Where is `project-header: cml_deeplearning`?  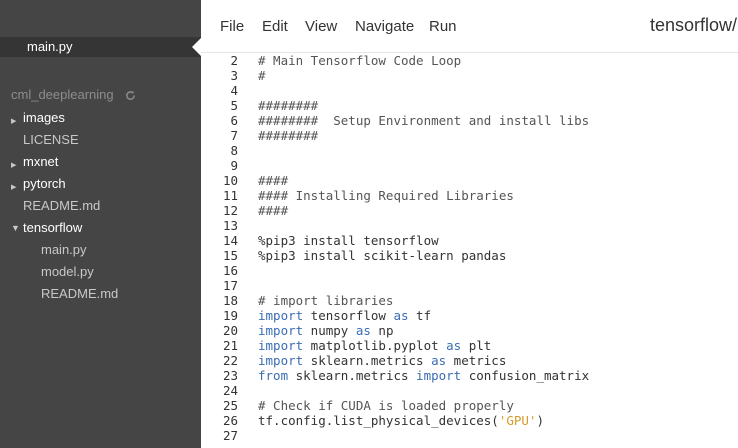
project-header: cml_deeplearning is located at coordinates (73, 95).